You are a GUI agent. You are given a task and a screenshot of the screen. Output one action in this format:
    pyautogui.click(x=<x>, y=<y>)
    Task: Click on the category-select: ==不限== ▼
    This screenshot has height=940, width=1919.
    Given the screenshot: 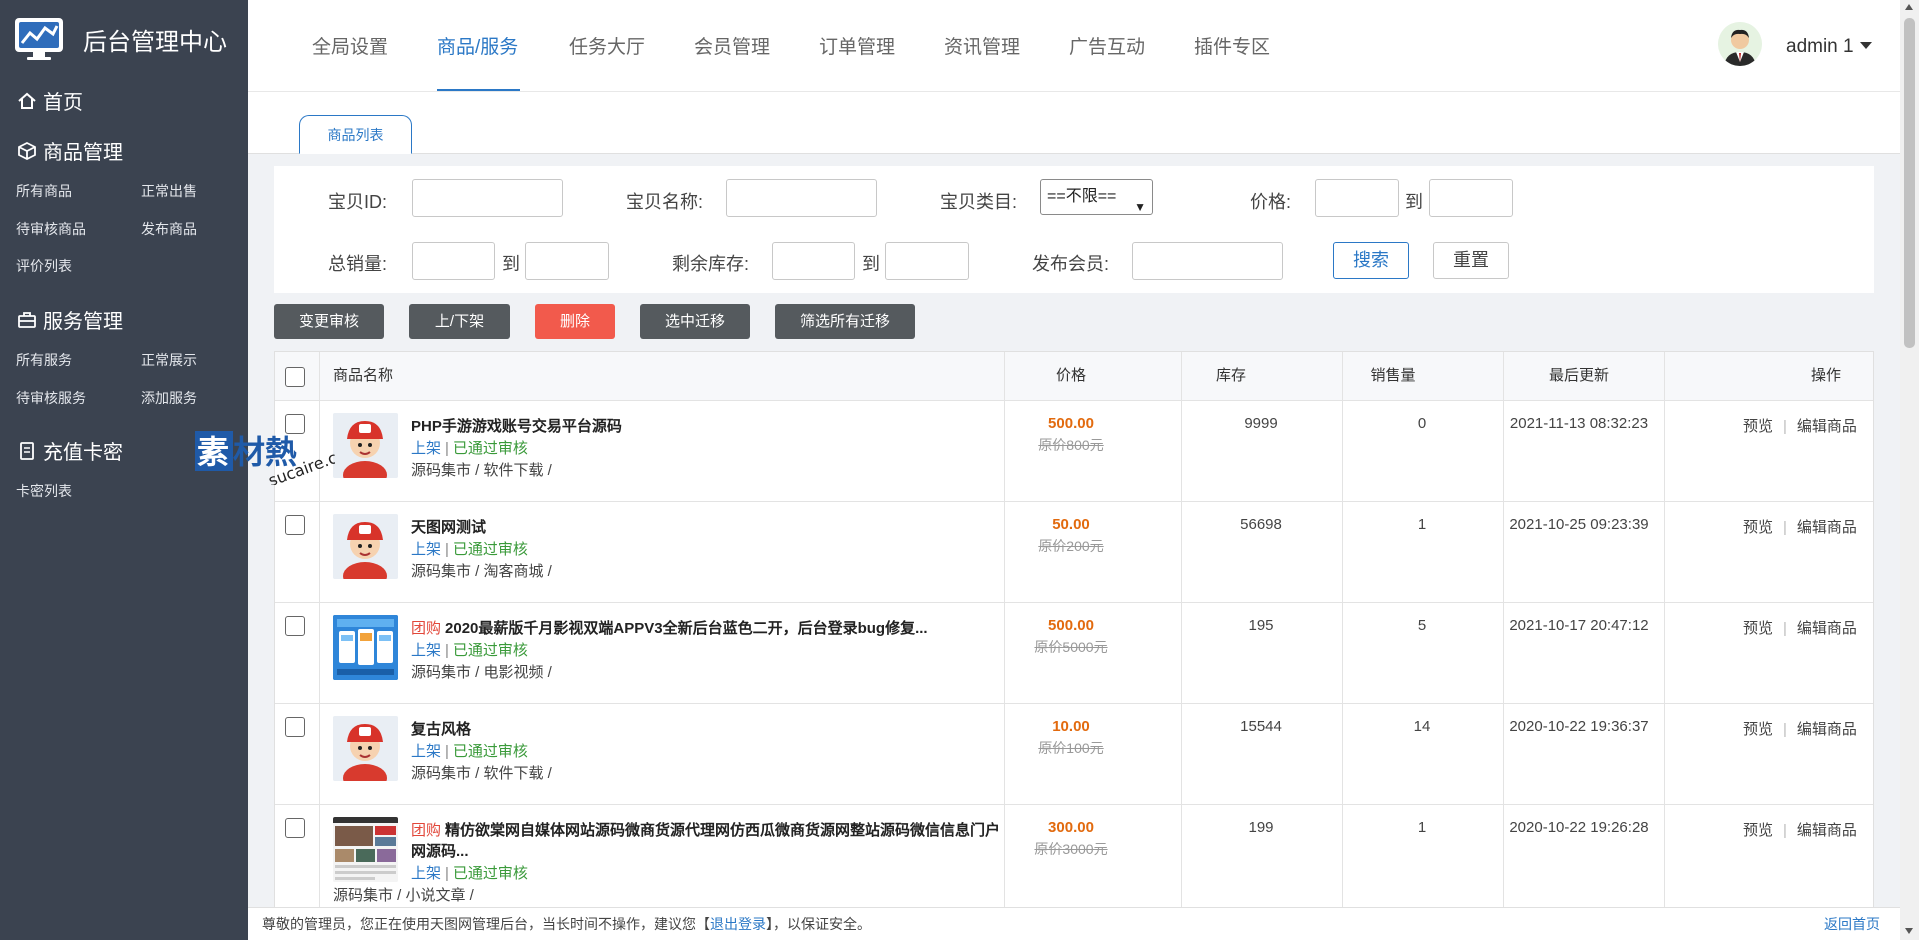 What is the action you would take?
    pyautogui.click(x=1096, y=197)
    